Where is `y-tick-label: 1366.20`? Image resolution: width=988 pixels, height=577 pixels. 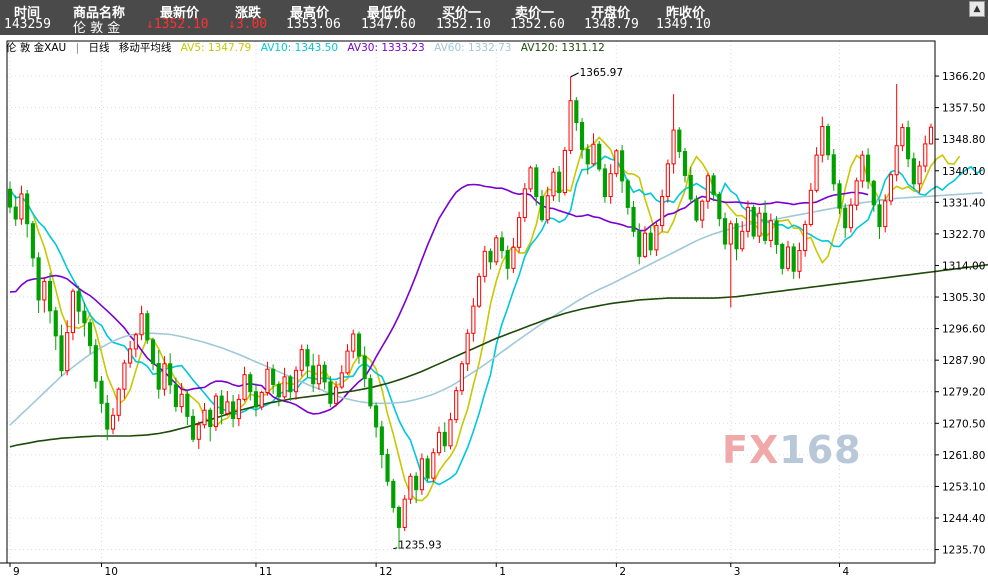 y-tick-label: 1366.20 is located at coordinates (963, 77).